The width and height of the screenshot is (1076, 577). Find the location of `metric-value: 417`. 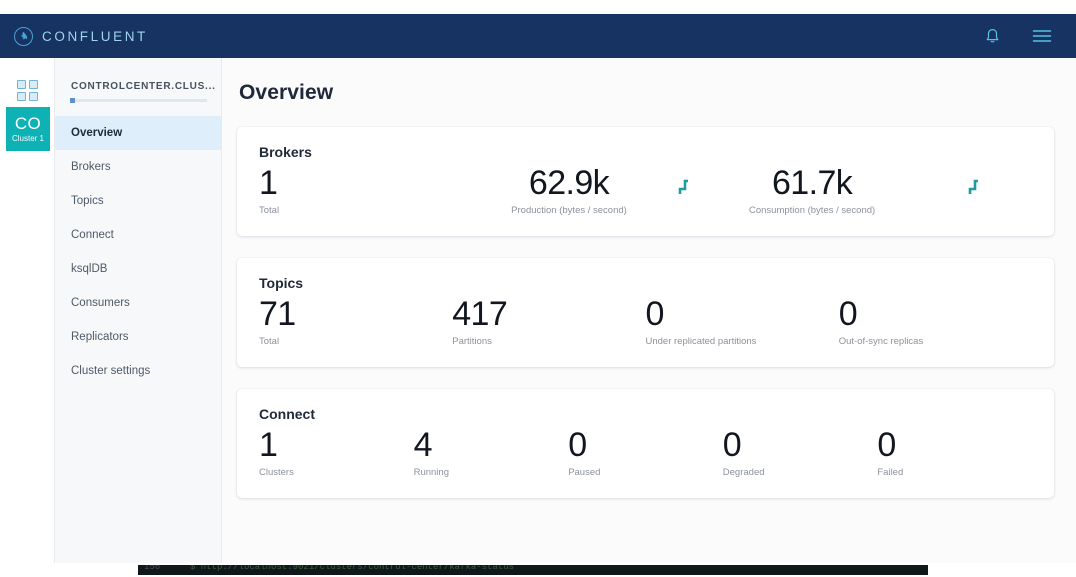

metric-value: 417 is located at coordinates (480, 314).